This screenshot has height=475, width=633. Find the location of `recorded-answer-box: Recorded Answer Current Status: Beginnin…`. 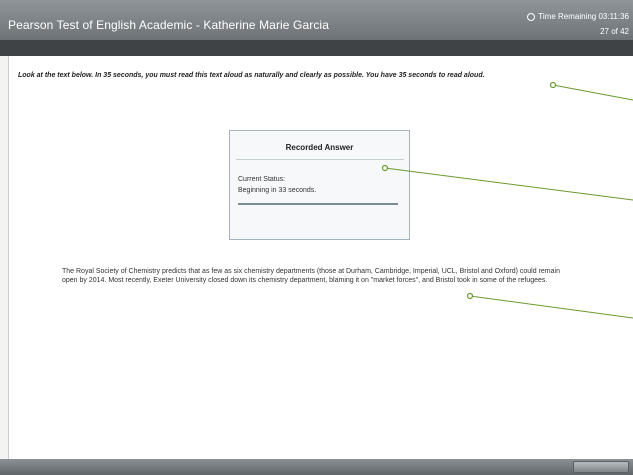

recorded-answer-box: Recorded Answer Current Status: Beginnin… is located at coordinates (319, 185).